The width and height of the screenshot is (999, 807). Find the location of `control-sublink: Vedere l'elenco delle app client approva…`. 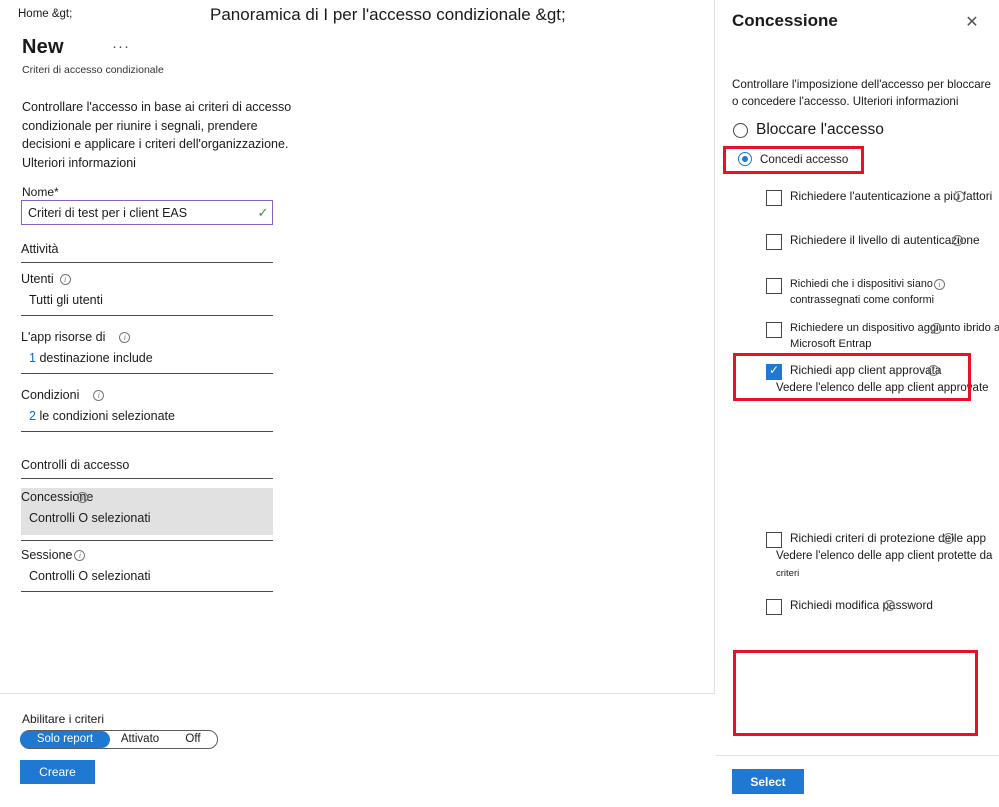

control-sublink: Vedere l'elenco delle app client approva… is located at coordinates (887, 388).